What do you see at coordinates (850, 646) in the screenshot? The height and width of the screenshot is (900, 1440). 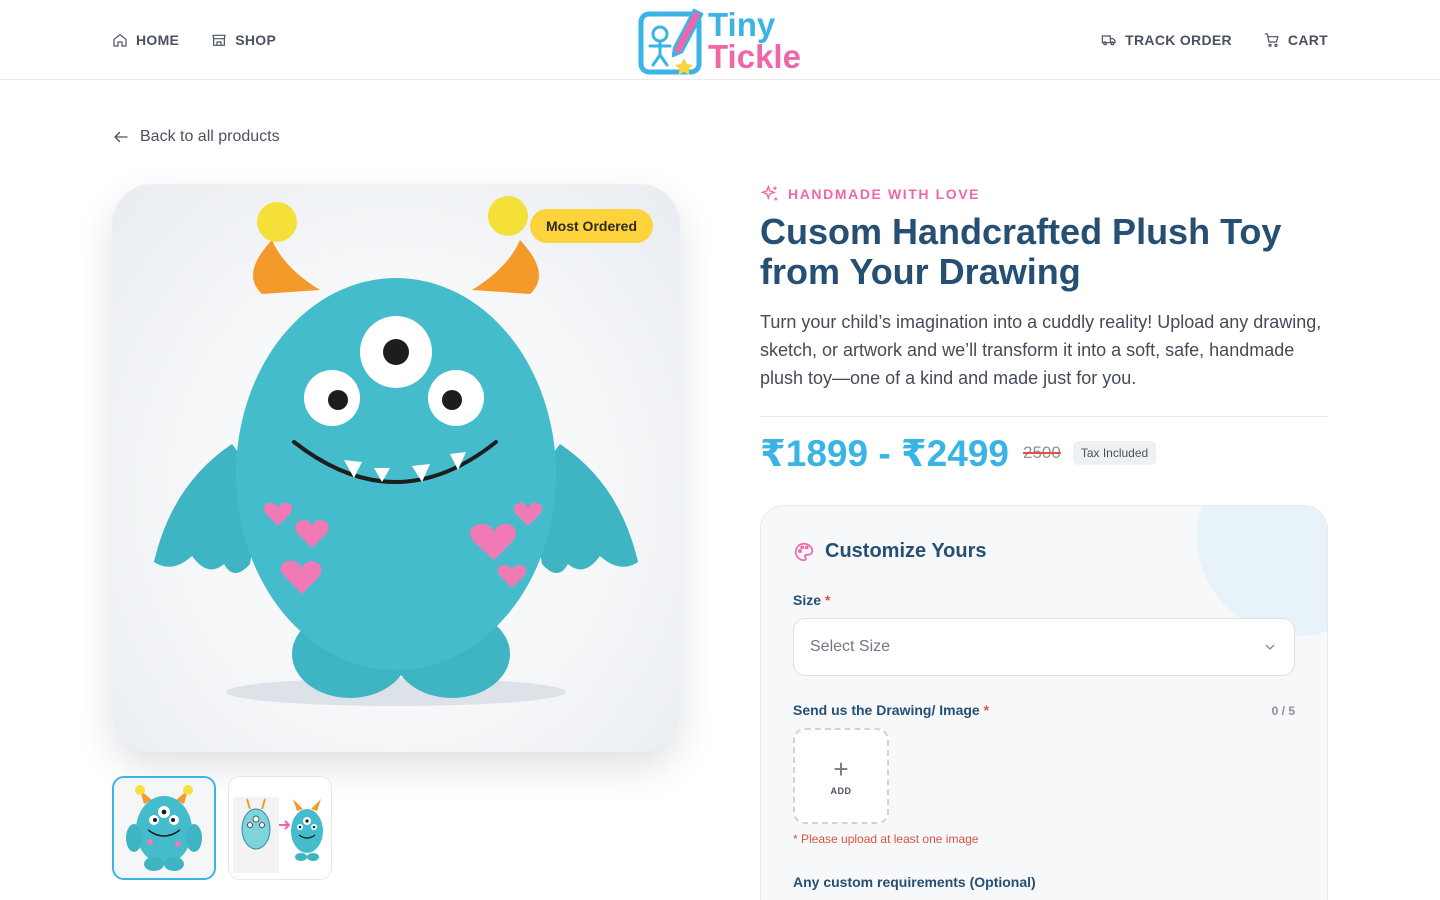 I see `size-select-placeholder: Select Size` at bounding box center [850, 646].